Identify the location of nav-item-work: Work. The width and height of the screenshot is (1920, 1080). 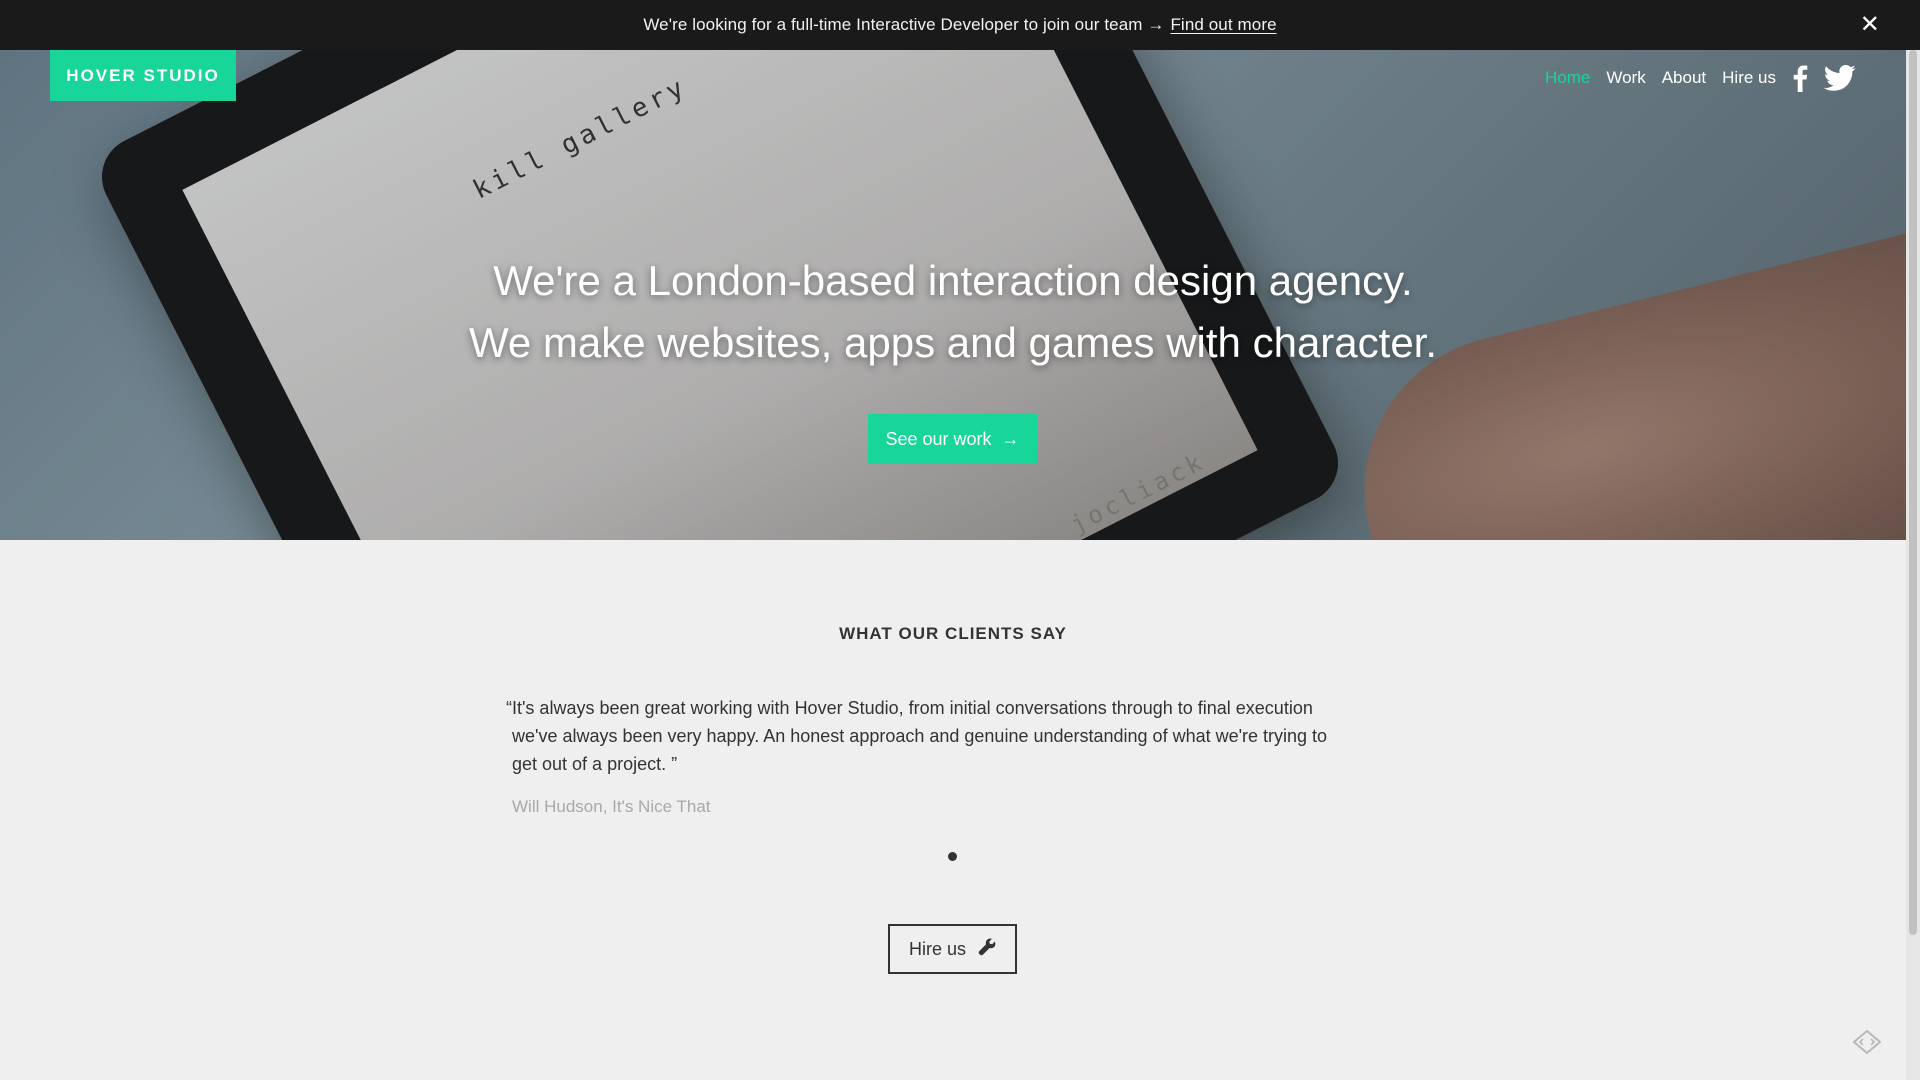
(1625, 78).